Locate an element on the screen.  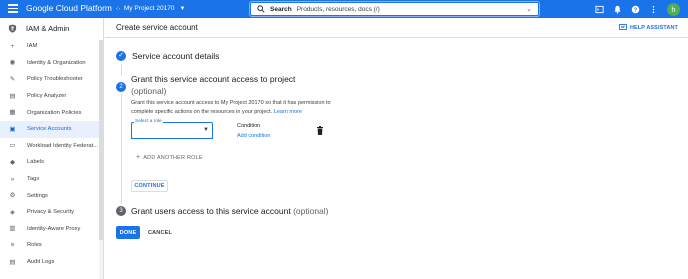
sidebar-item-label: Identity-Aware Proxy is located at coordinates (54, 228).